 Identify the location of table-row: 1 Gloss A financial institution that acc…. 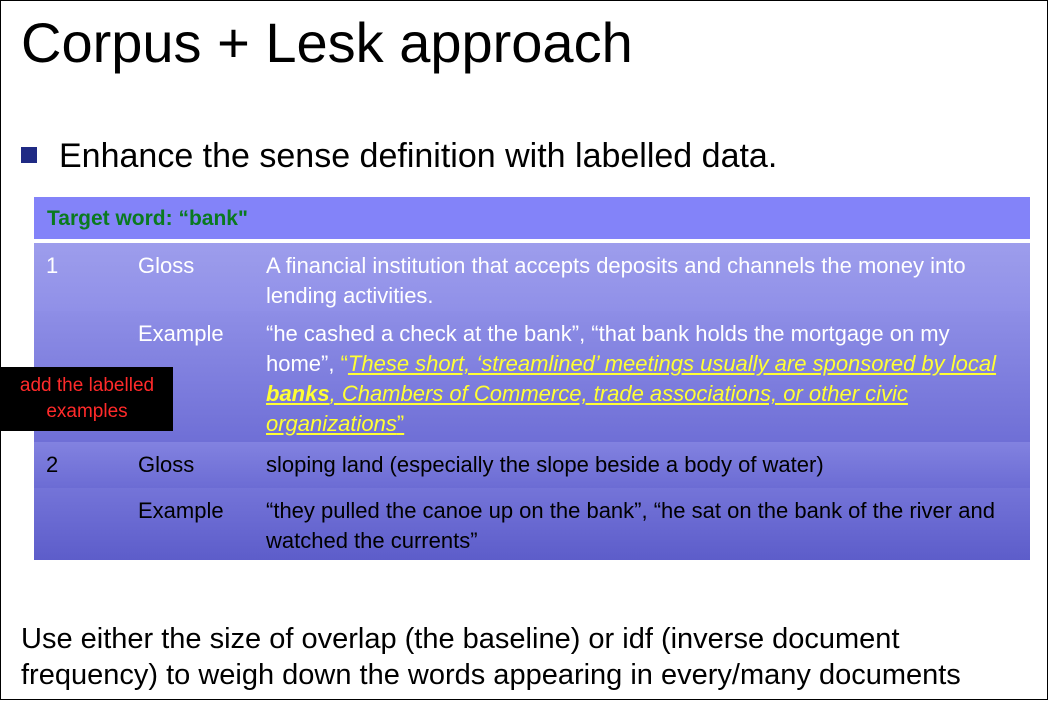
(532, 277).